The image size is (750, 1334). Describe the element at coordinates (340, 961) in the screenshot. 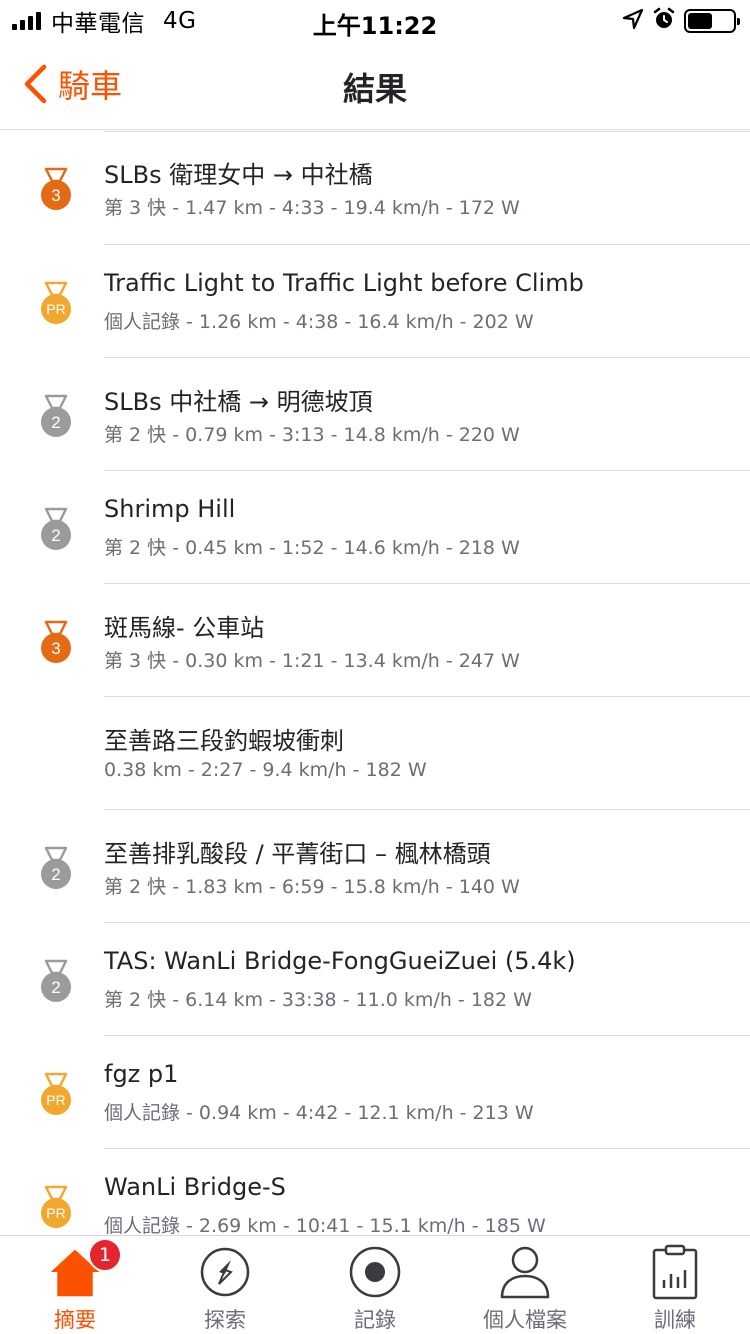

I see `segment-title: TAS: WanLi Bridge-FongGueiZuei (5.4k)` at that location.